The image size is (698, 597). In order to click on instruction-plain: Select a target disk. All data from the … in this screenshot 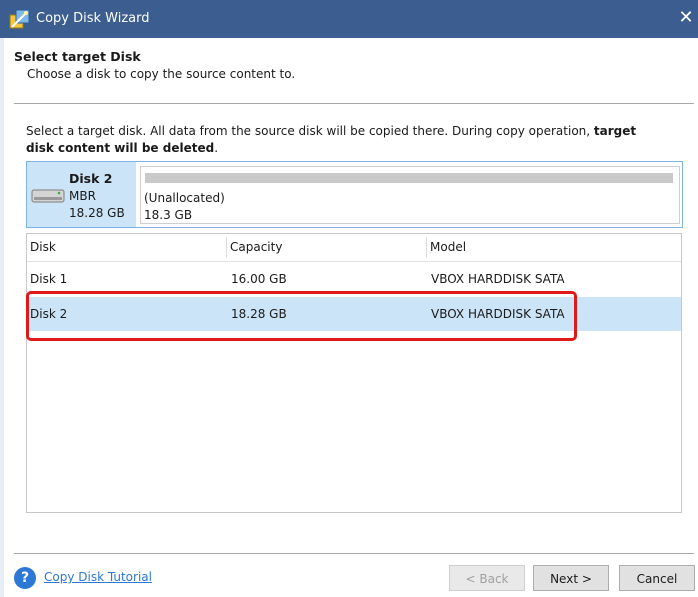, I will do `click(310, 131)`.